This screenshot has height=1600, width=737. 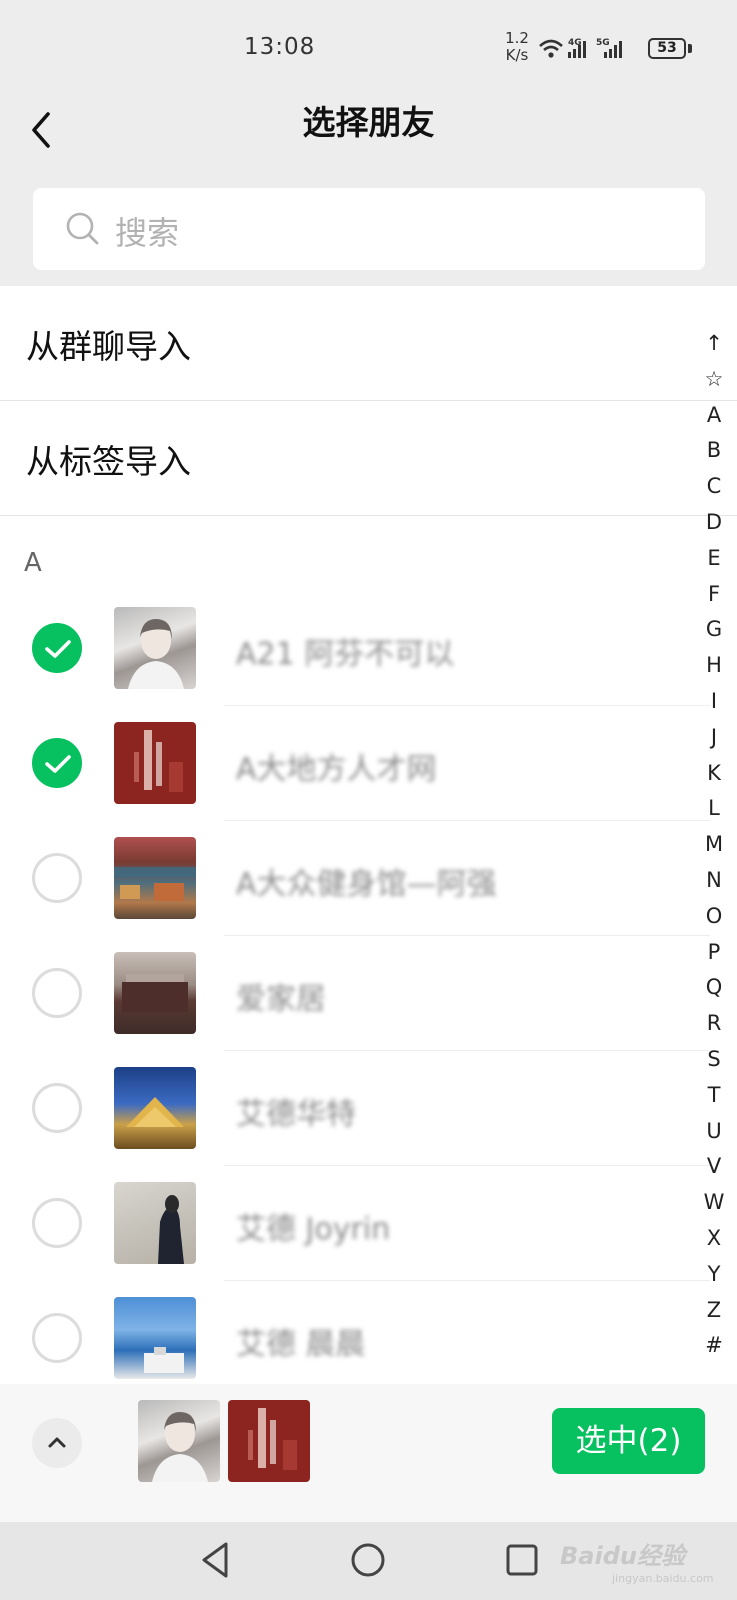 I want to click on index-letter: M, so click(x=714, y=845).